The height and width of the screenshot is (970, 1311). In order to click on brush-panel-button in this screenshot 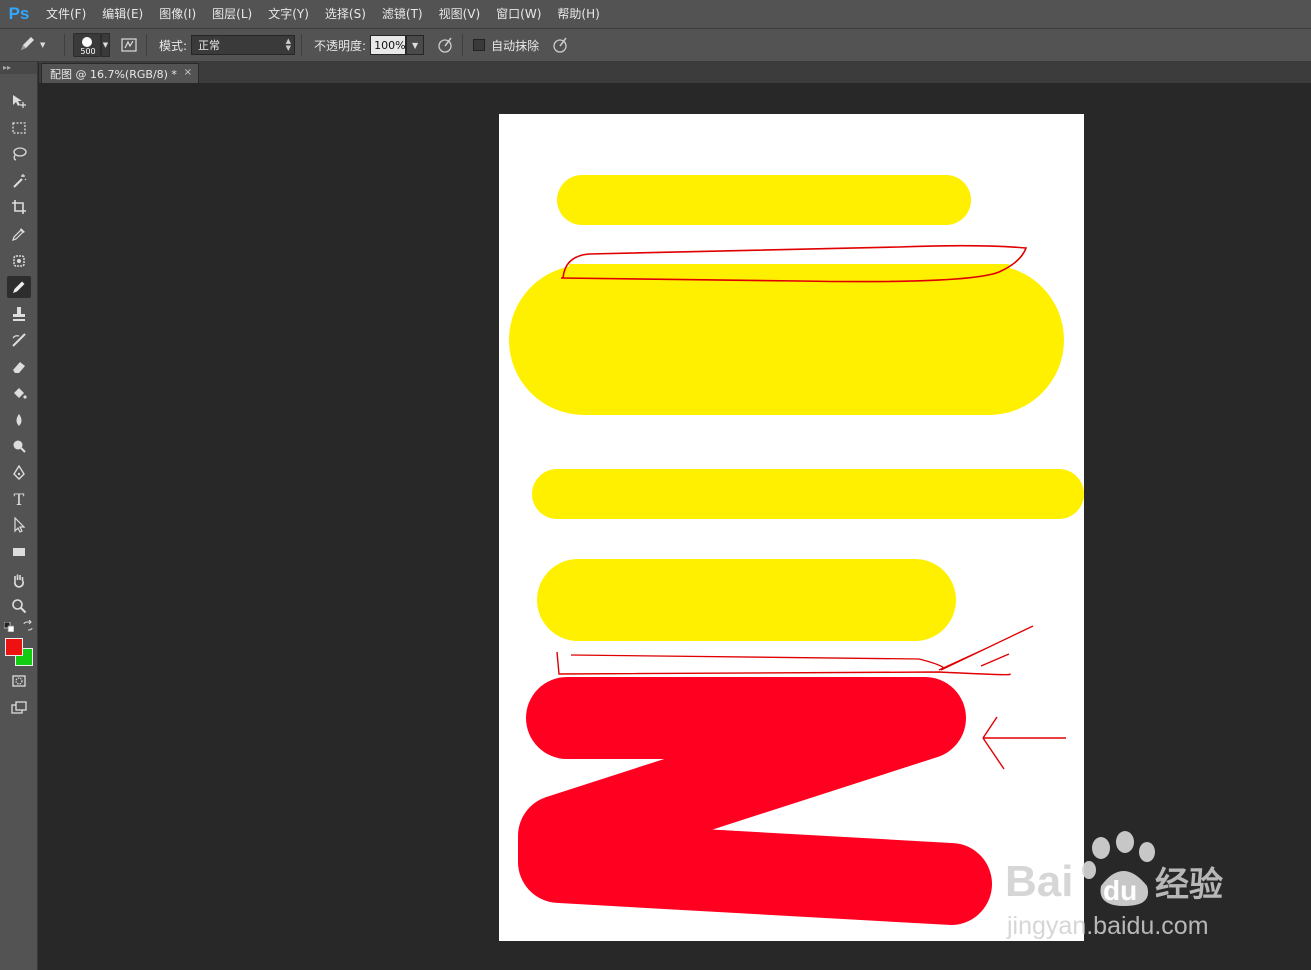, I will do `click(129, 45)`.